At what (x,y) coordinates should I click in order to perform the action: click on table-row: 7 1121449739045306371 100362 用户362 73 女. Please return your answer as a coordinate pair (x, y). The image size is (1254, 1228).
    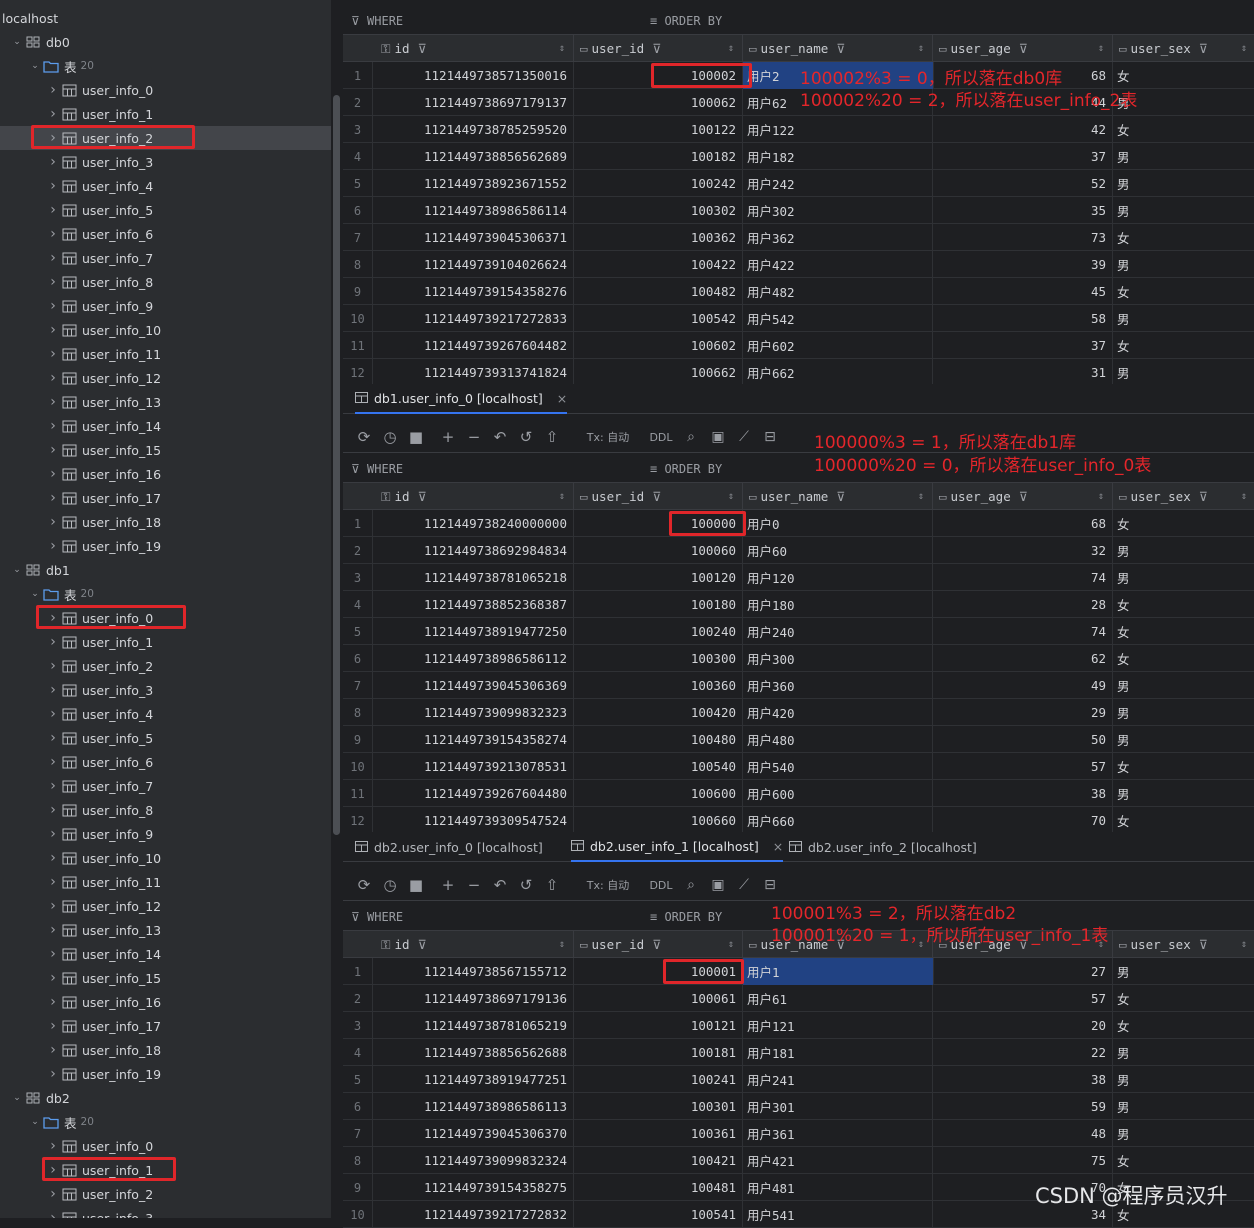
    Looking at the image, I should click on (798, 237).